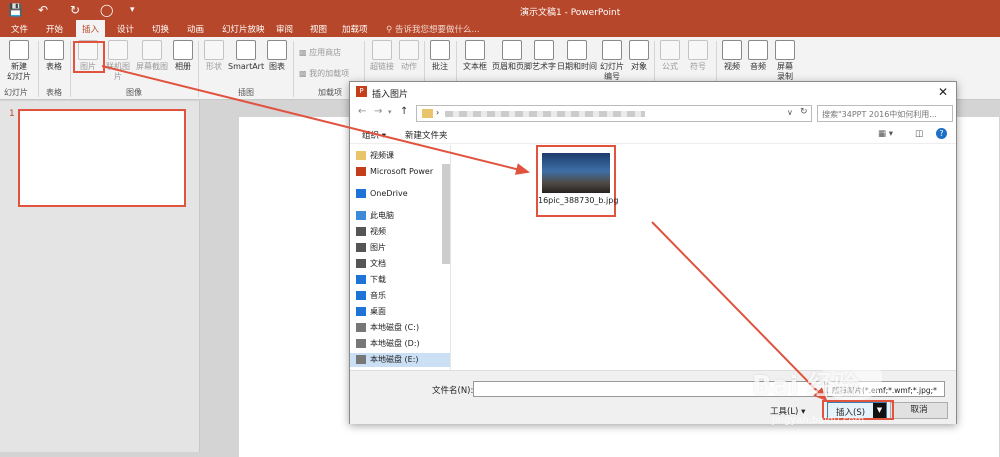 Image resolution: width=1000 pixels, height=457 pixels. I want to click on datetime-label: 日期和时间, so click(577, 66).